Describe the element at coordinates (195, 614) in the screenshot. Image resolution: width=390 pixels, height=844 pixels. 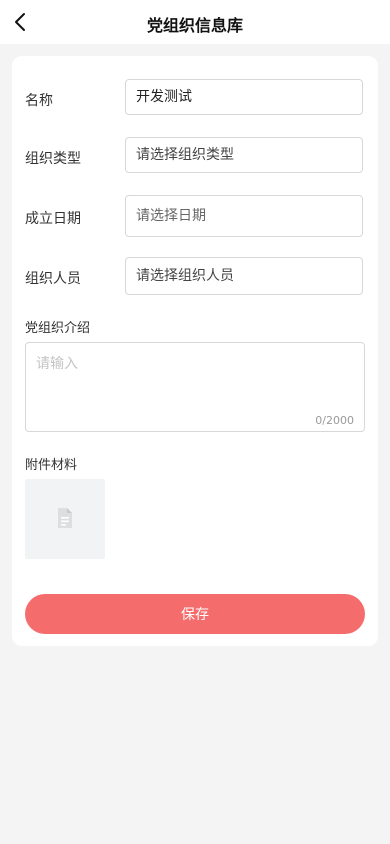
I see `save-button: 保存` at that location.